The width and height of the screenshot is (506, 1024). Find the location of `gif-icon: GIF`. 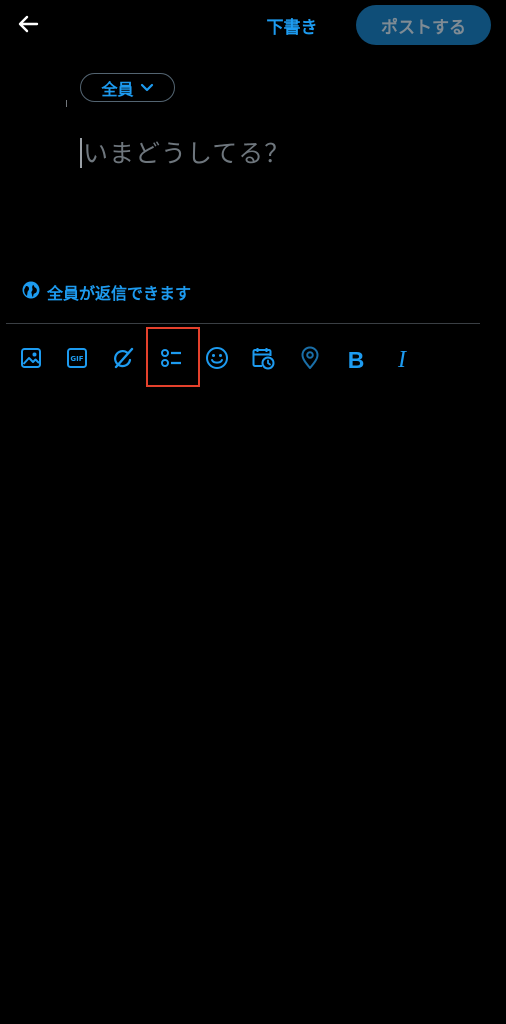

gif-icon: GIF is located at coordinates (77, 360).